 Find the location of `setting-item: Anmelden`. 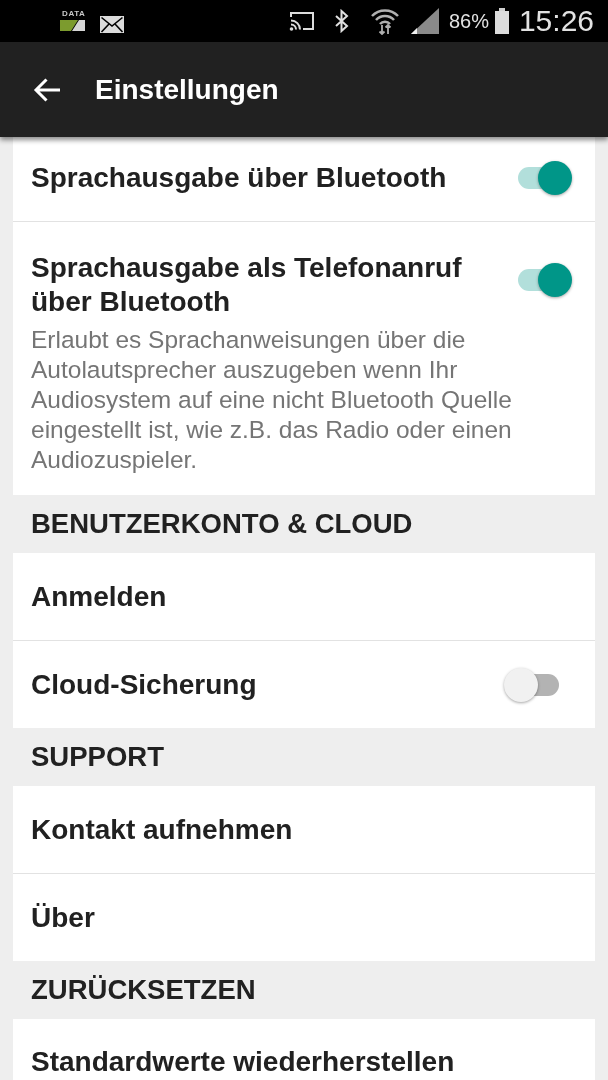

setting-item: Anmelden is located at coordinates (99, 596).